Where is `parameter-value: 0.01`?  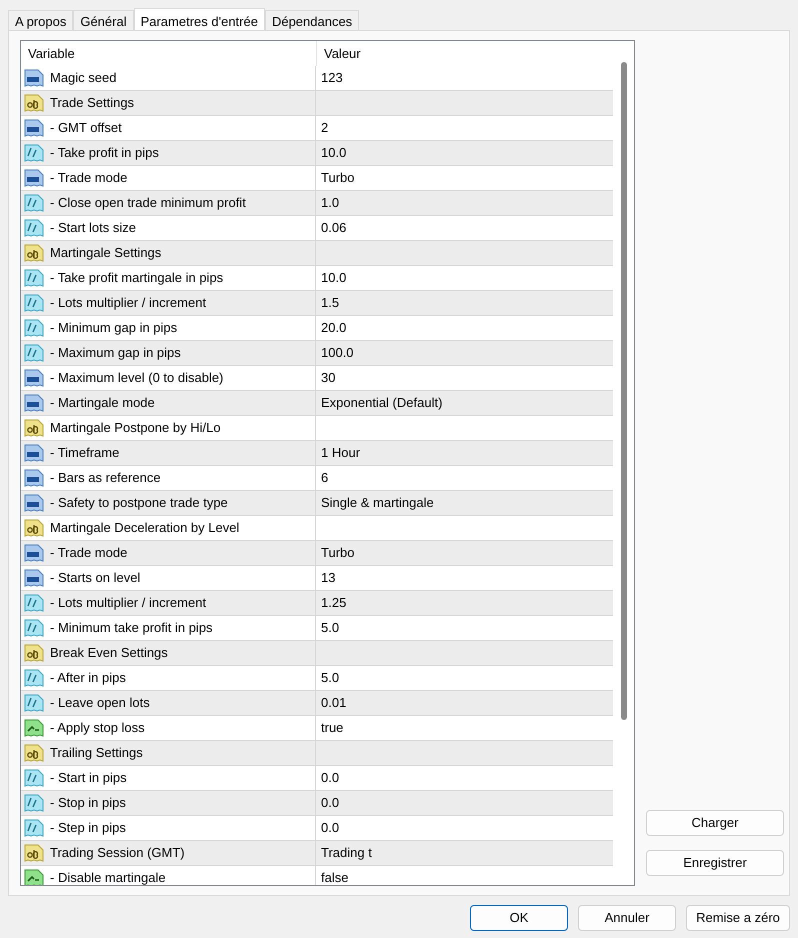 parameter-value: 0.01 is located at coordinates (333, 703).